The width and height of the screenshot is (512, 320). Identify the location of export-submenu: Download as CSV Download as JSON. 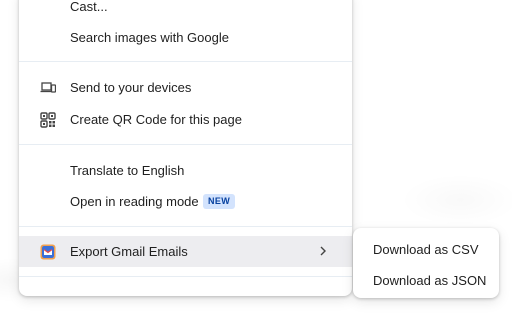
(426, 263).